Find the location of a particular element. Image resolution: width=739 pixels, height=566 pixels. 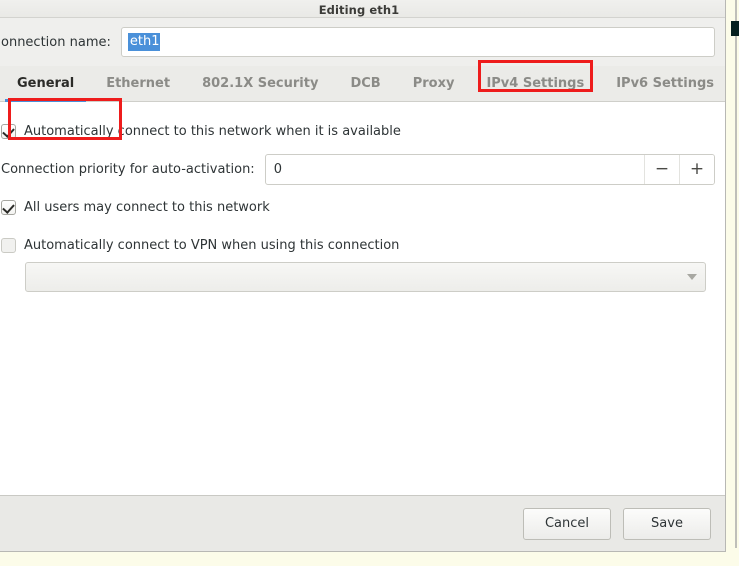

tab-proxy-label: Proxy is located at coordinates (433, 83).